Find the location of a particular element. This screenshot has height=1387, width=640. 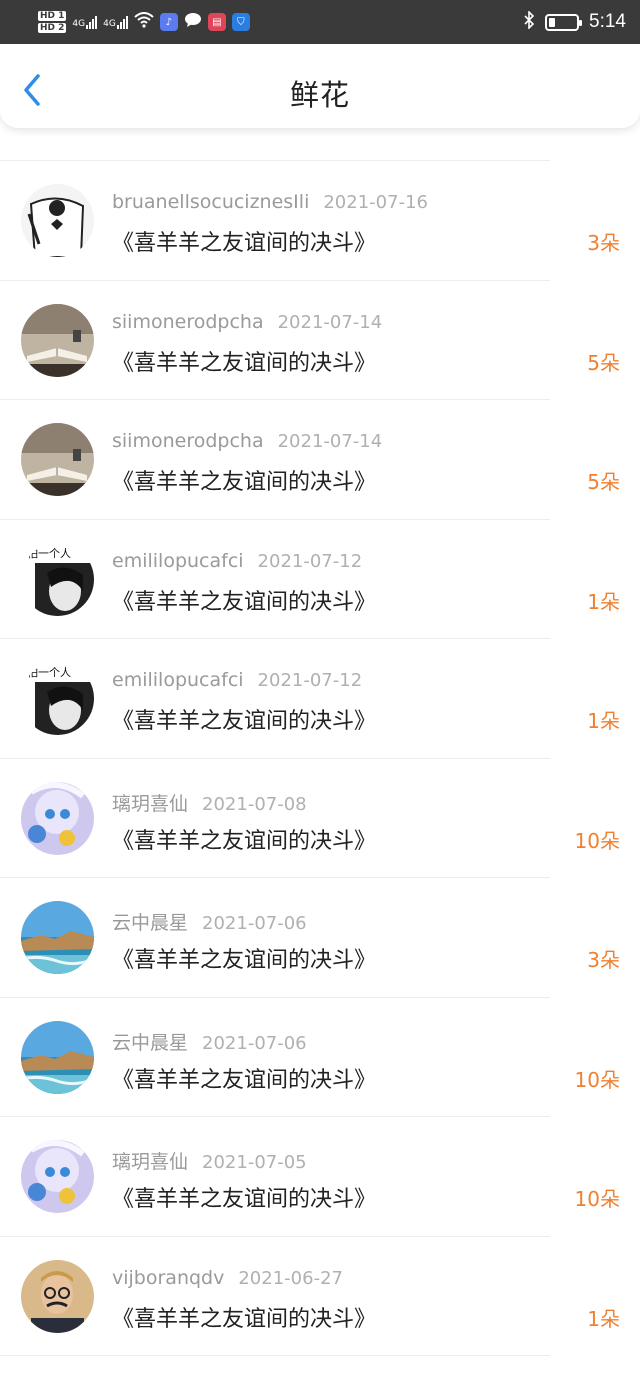

record-date: 2021-07-08 is located at coordinates (254, 804).